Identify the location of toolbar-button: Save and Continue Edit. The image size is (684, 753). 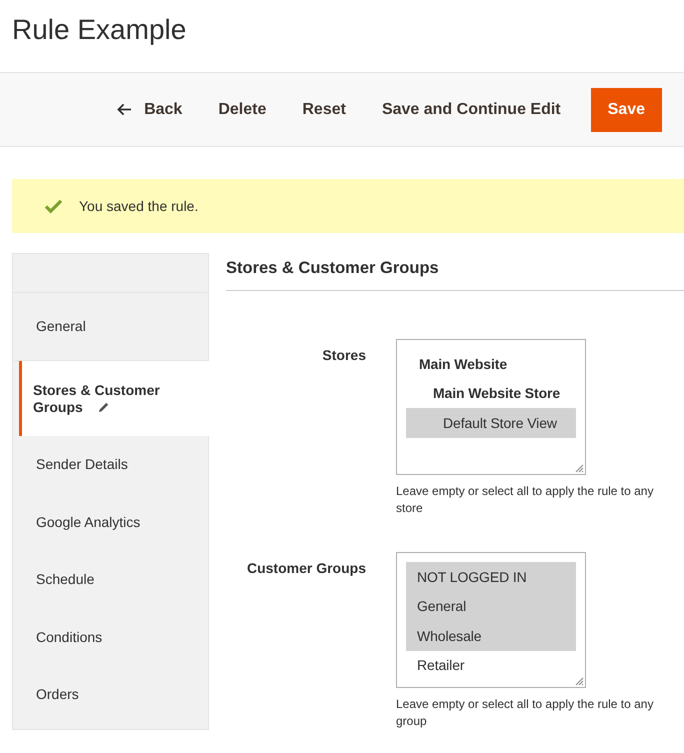
(471, 109).